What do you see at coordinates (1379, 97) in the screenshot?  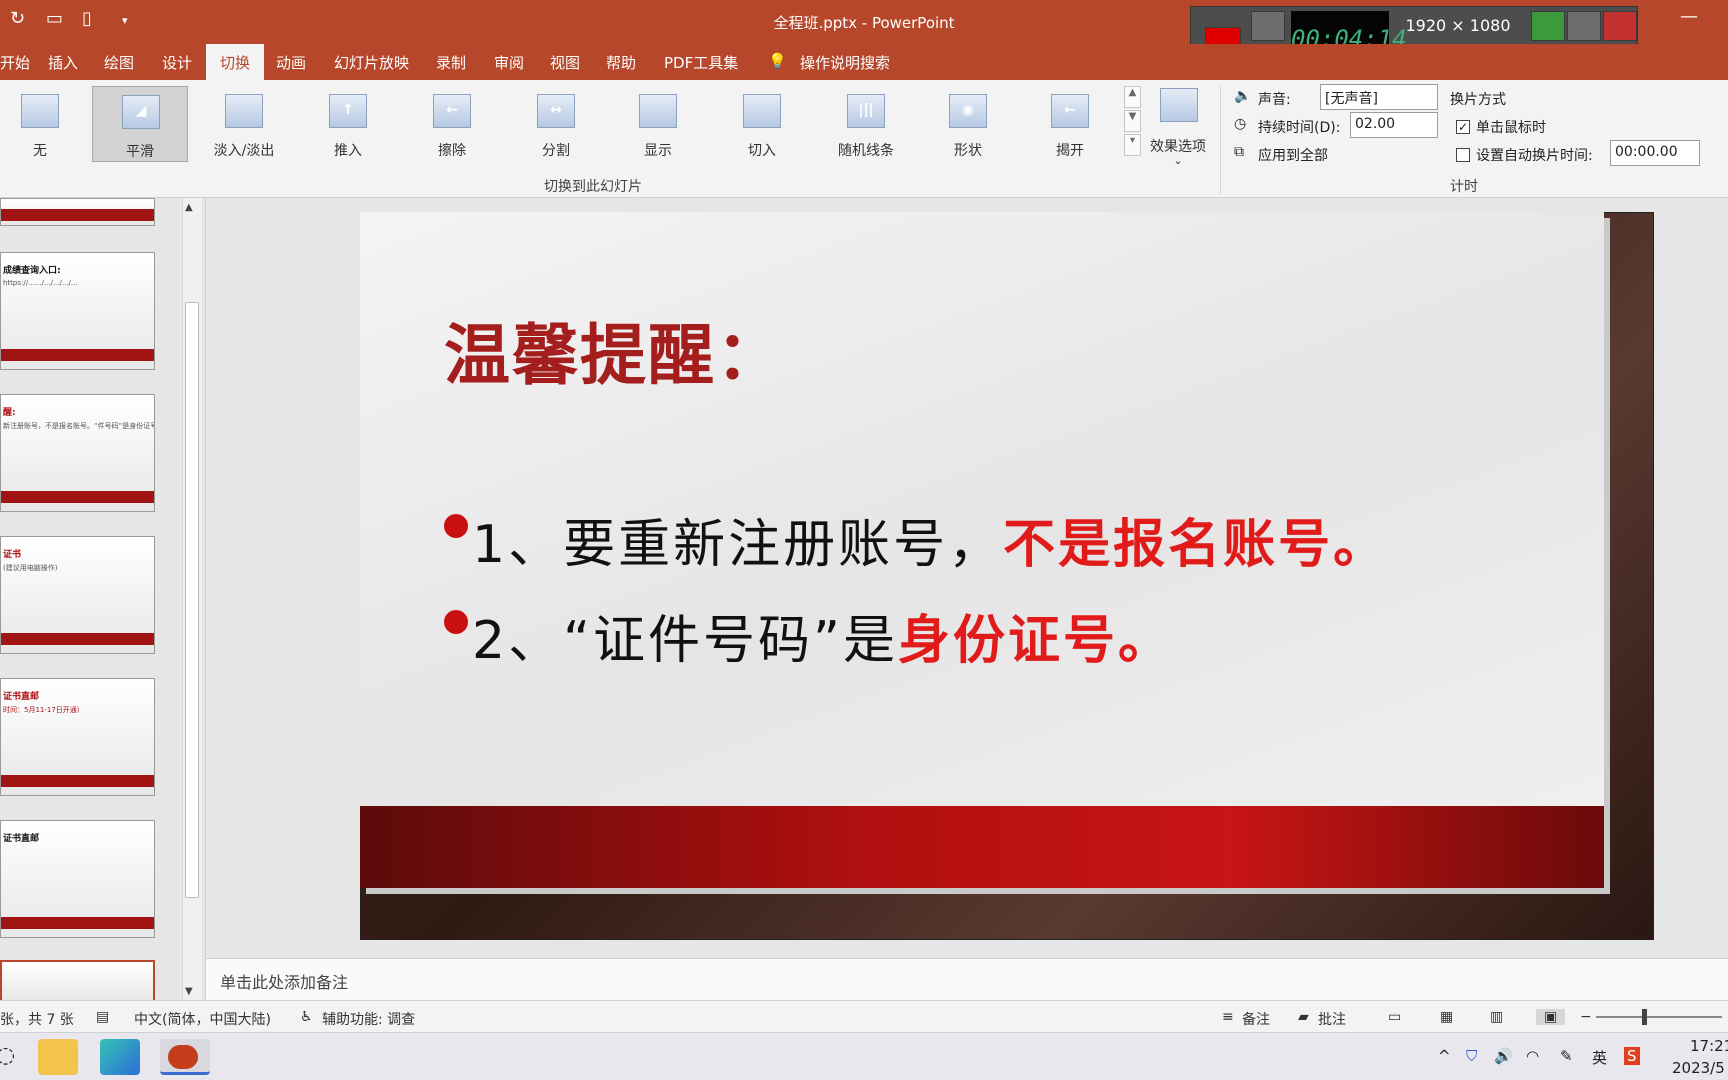 I see `sound-select: [无声音]` at bounding box center [1379, 97].